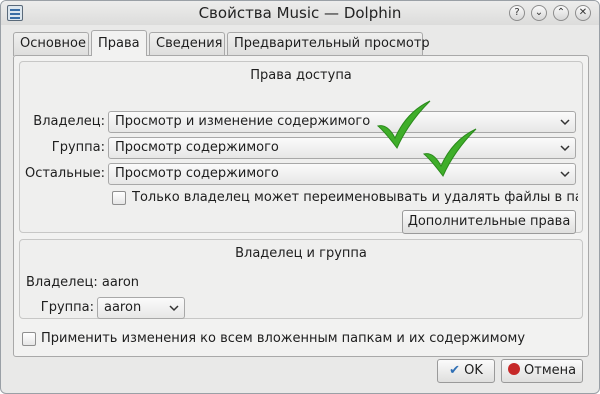  Describe the element at coordinates (583, 13) in the screenshot. I see `close-button: ✕` at that location.